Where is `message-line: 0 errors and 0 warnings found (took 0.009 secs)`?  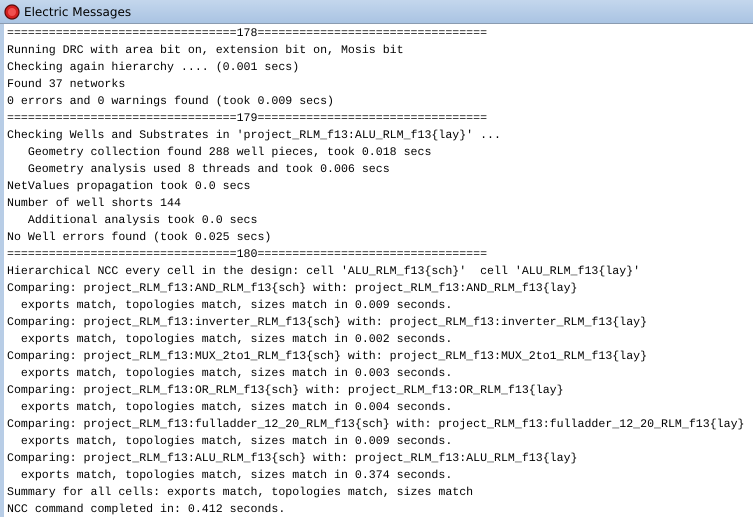
message-line: 0 errors and 0 warnings found (took 0.009 secs) is located at coordinates (171, 102).